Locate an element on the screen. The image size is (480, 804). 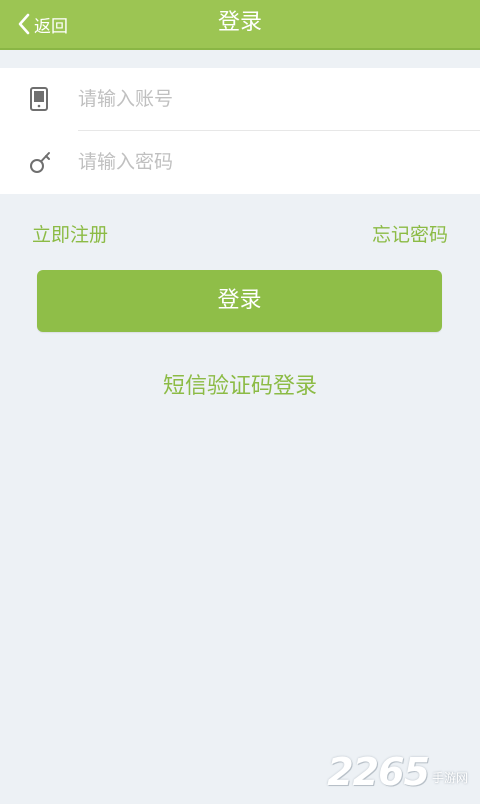
page-title: 登录 is located at coordinates (239, 22).